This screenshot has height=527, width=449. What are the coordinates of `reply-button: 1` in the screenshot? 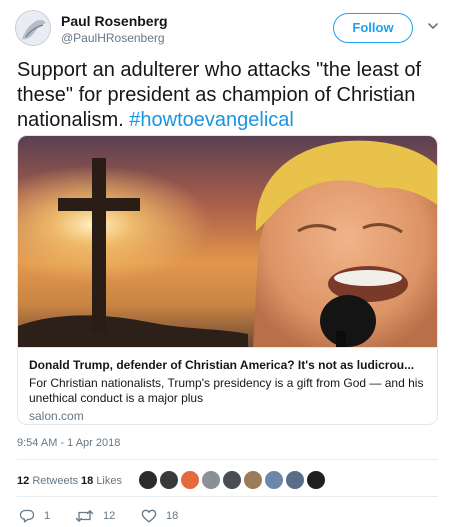 It's located at (34, 516).